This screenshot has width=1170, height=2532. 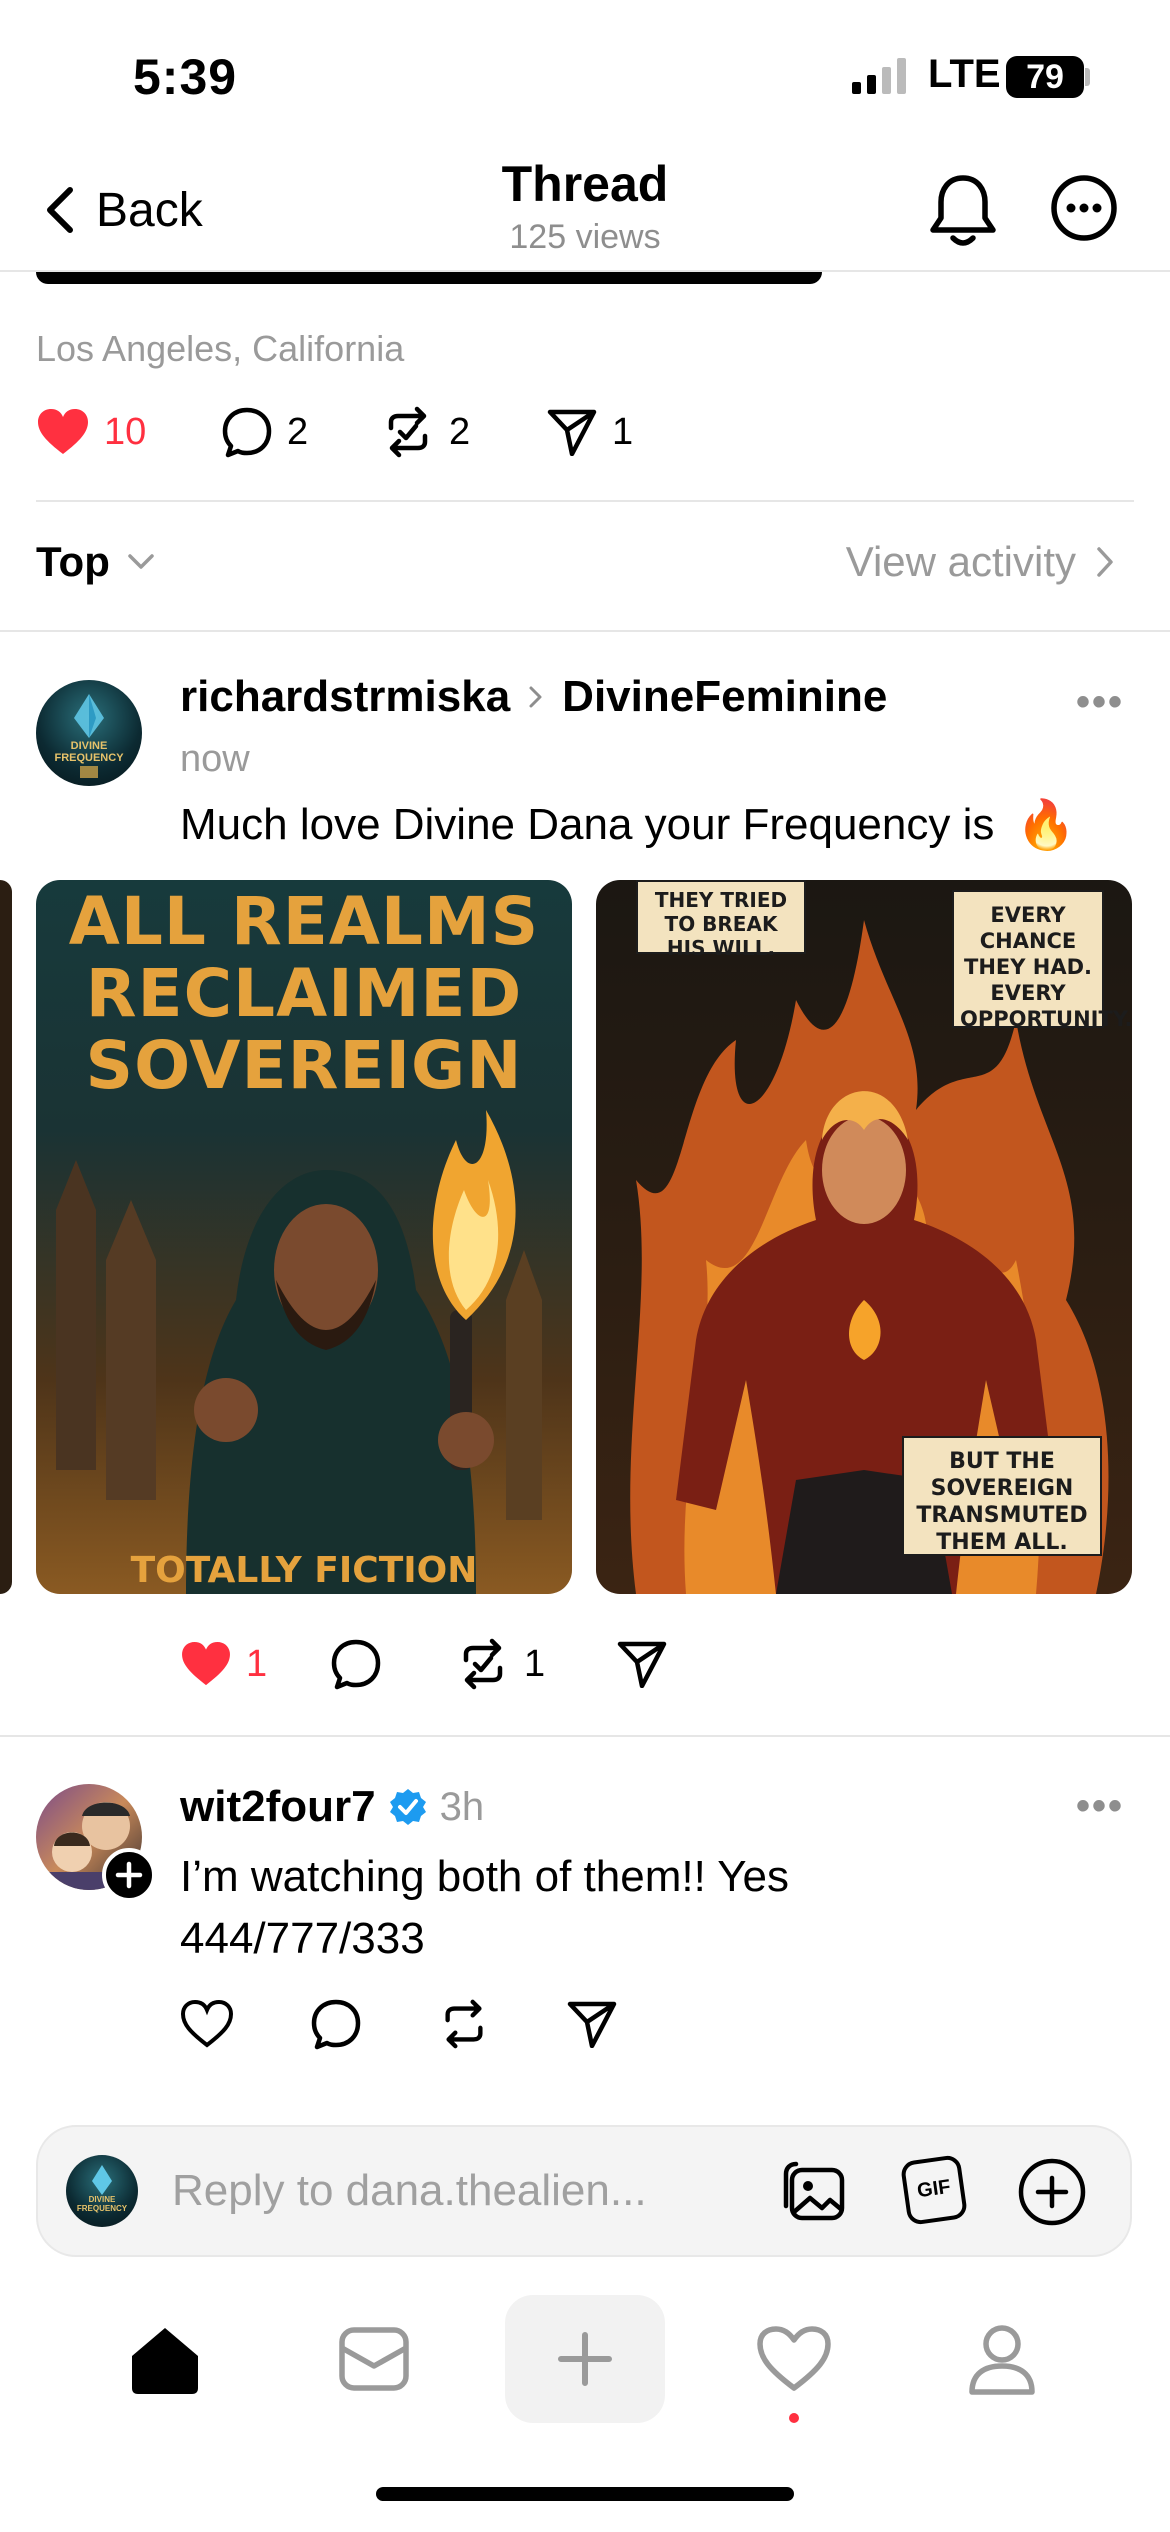 What do you see at coordinates (393, 1664) in the screenshot?
I see `reply-comment-button` at bounding box center [393, 1664].